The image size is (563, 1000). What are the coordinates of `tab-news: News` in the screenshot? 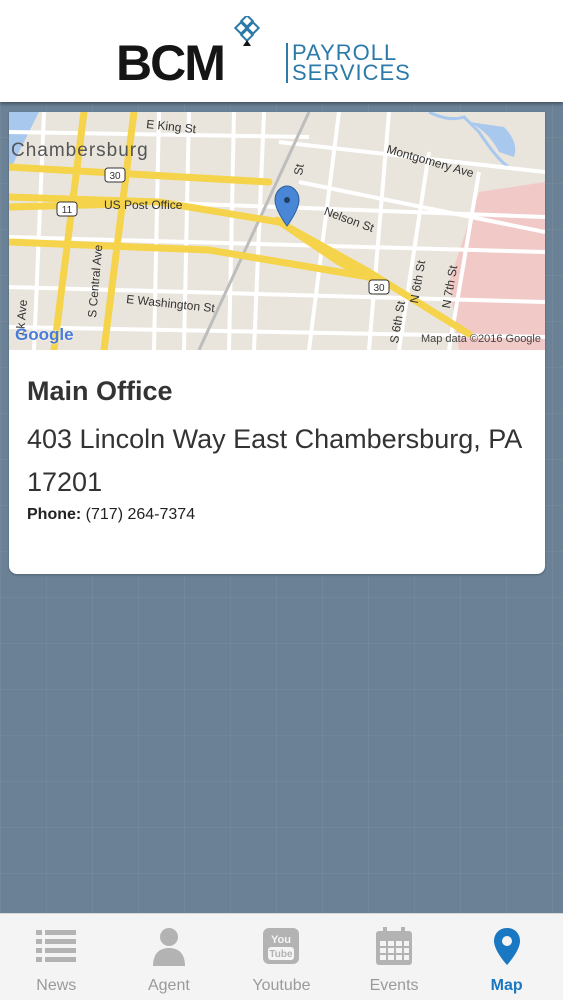 It's located at (56, 957).